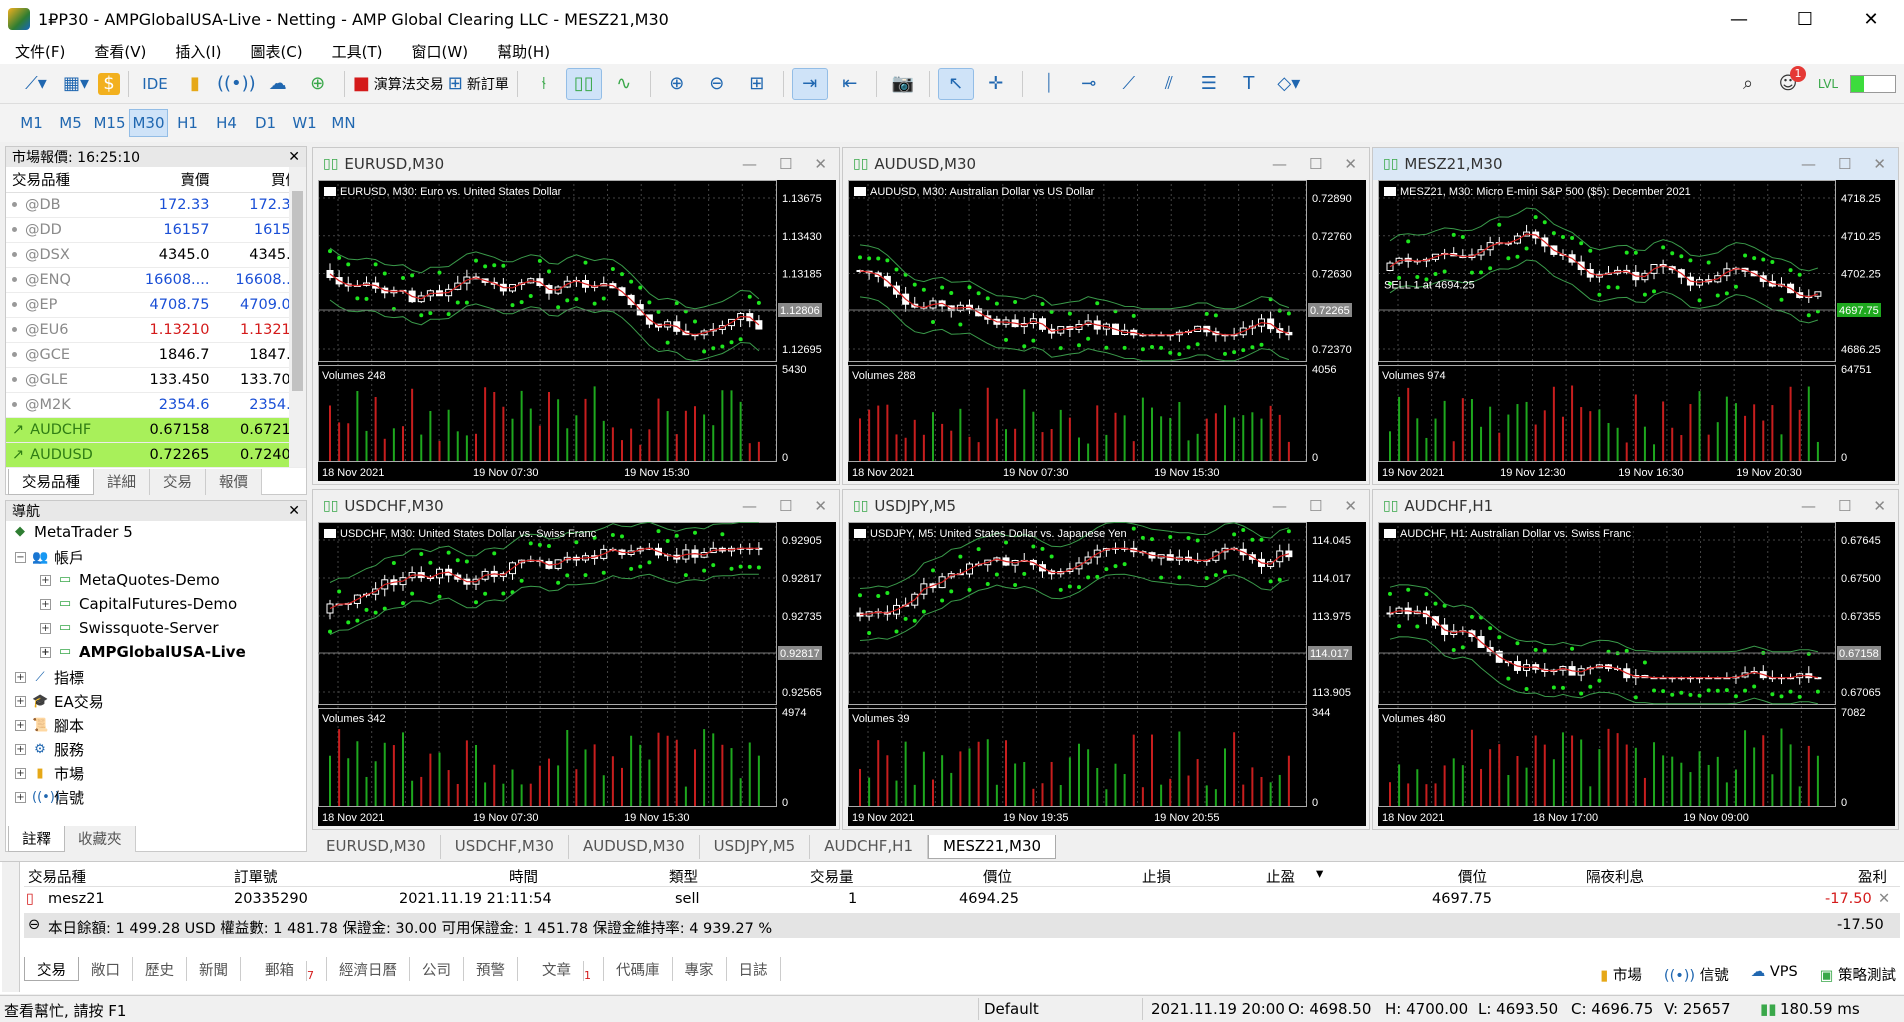  I want to click on tab-experts: 專家, so click(700, 969).